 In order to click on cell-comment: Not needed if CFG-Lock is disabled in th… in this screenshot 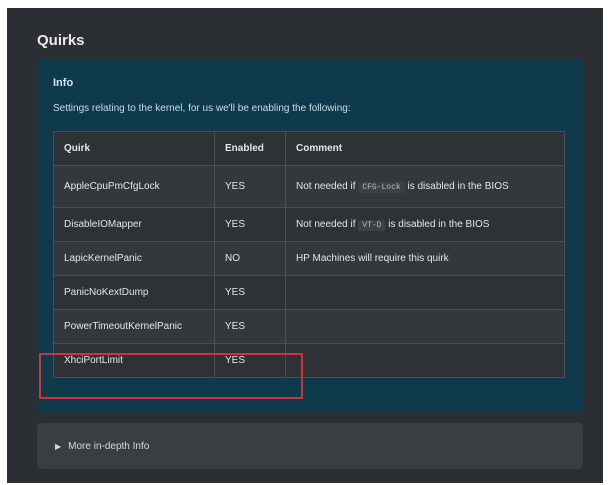, I will do `click(425, 186)`.